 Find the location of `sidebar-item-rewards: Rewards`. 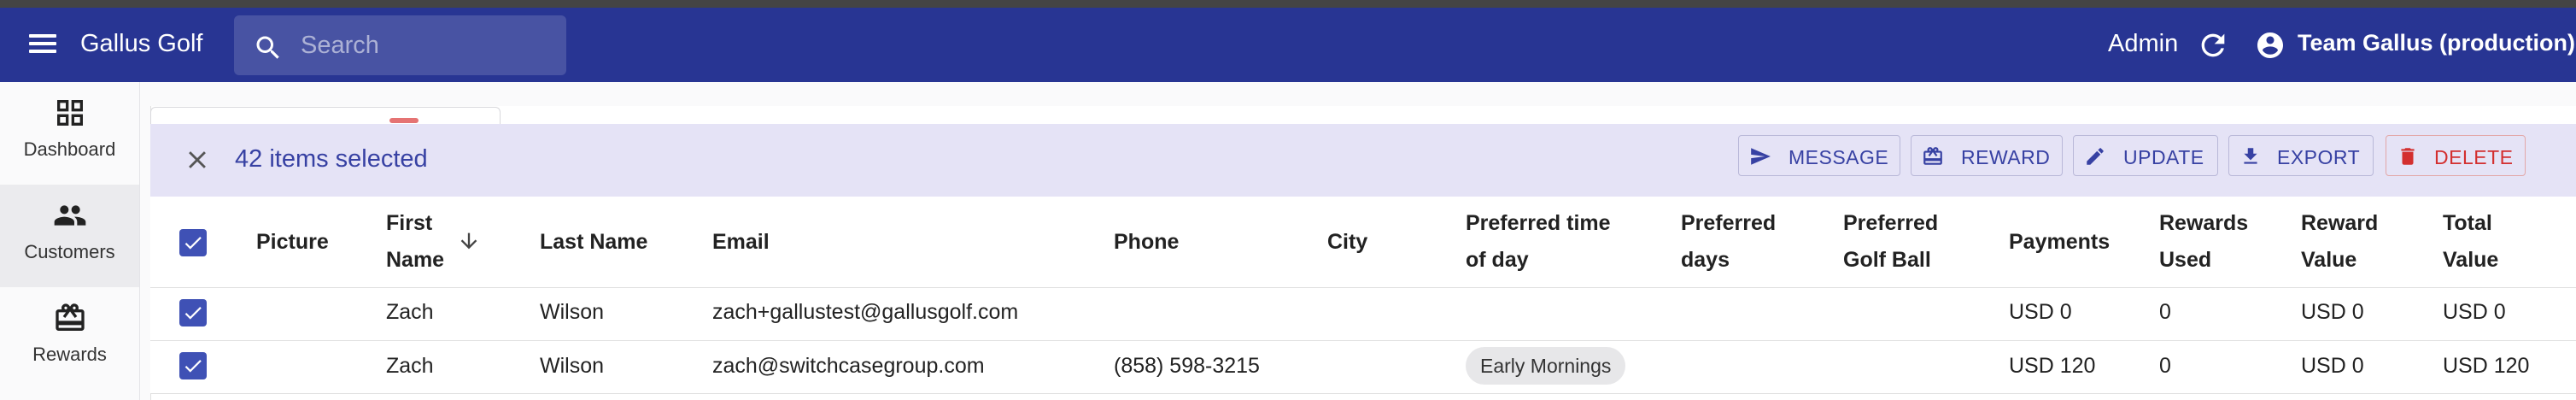

sidebar-item-rewards: Rewards is located at coordinates (69, 338).